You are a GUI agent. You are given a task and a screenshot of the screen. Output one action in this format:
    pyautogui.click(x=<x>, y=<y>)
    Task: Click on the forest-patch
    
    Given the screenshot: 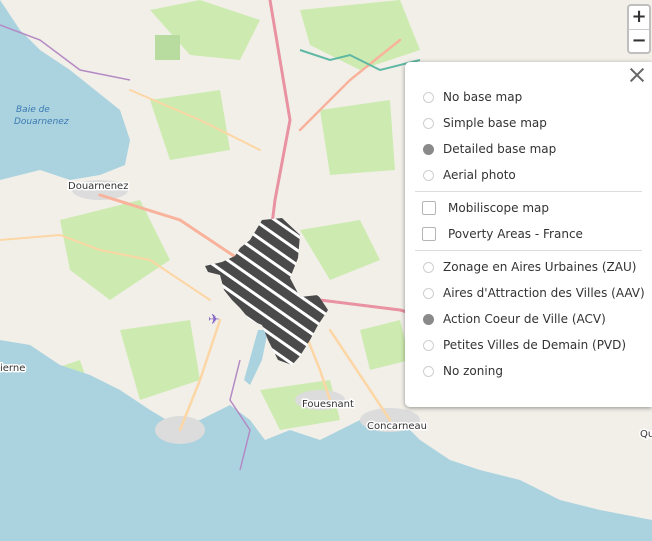 What is the action you would take?
    pyautogui.click(x=167, y=47)
    